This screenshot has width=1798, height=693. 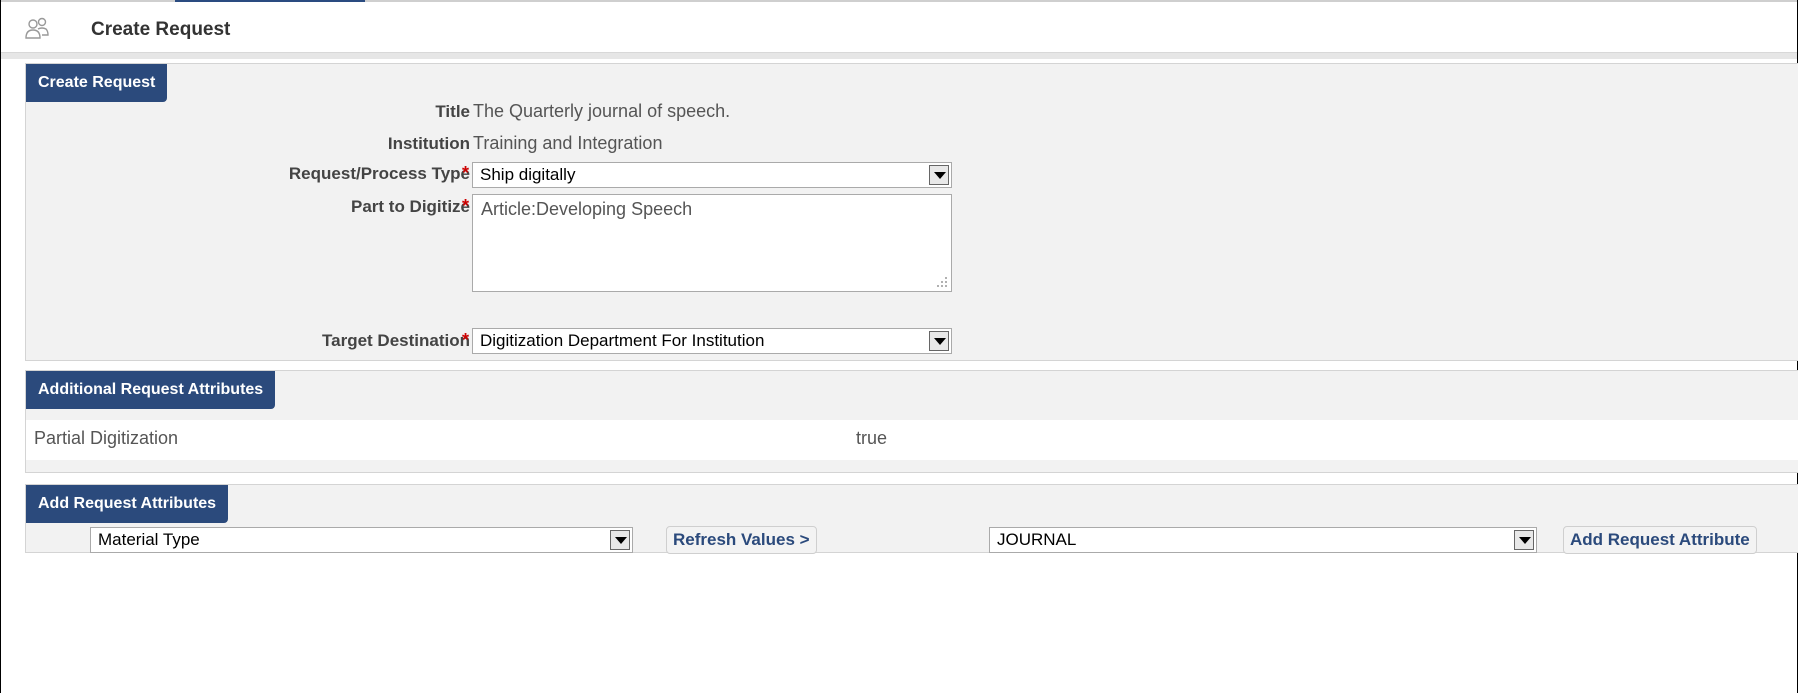 What do you see at coordinates (428, 143) in the screenshot?
I see `institution-label: Institution` at bounding box center [428, 143].